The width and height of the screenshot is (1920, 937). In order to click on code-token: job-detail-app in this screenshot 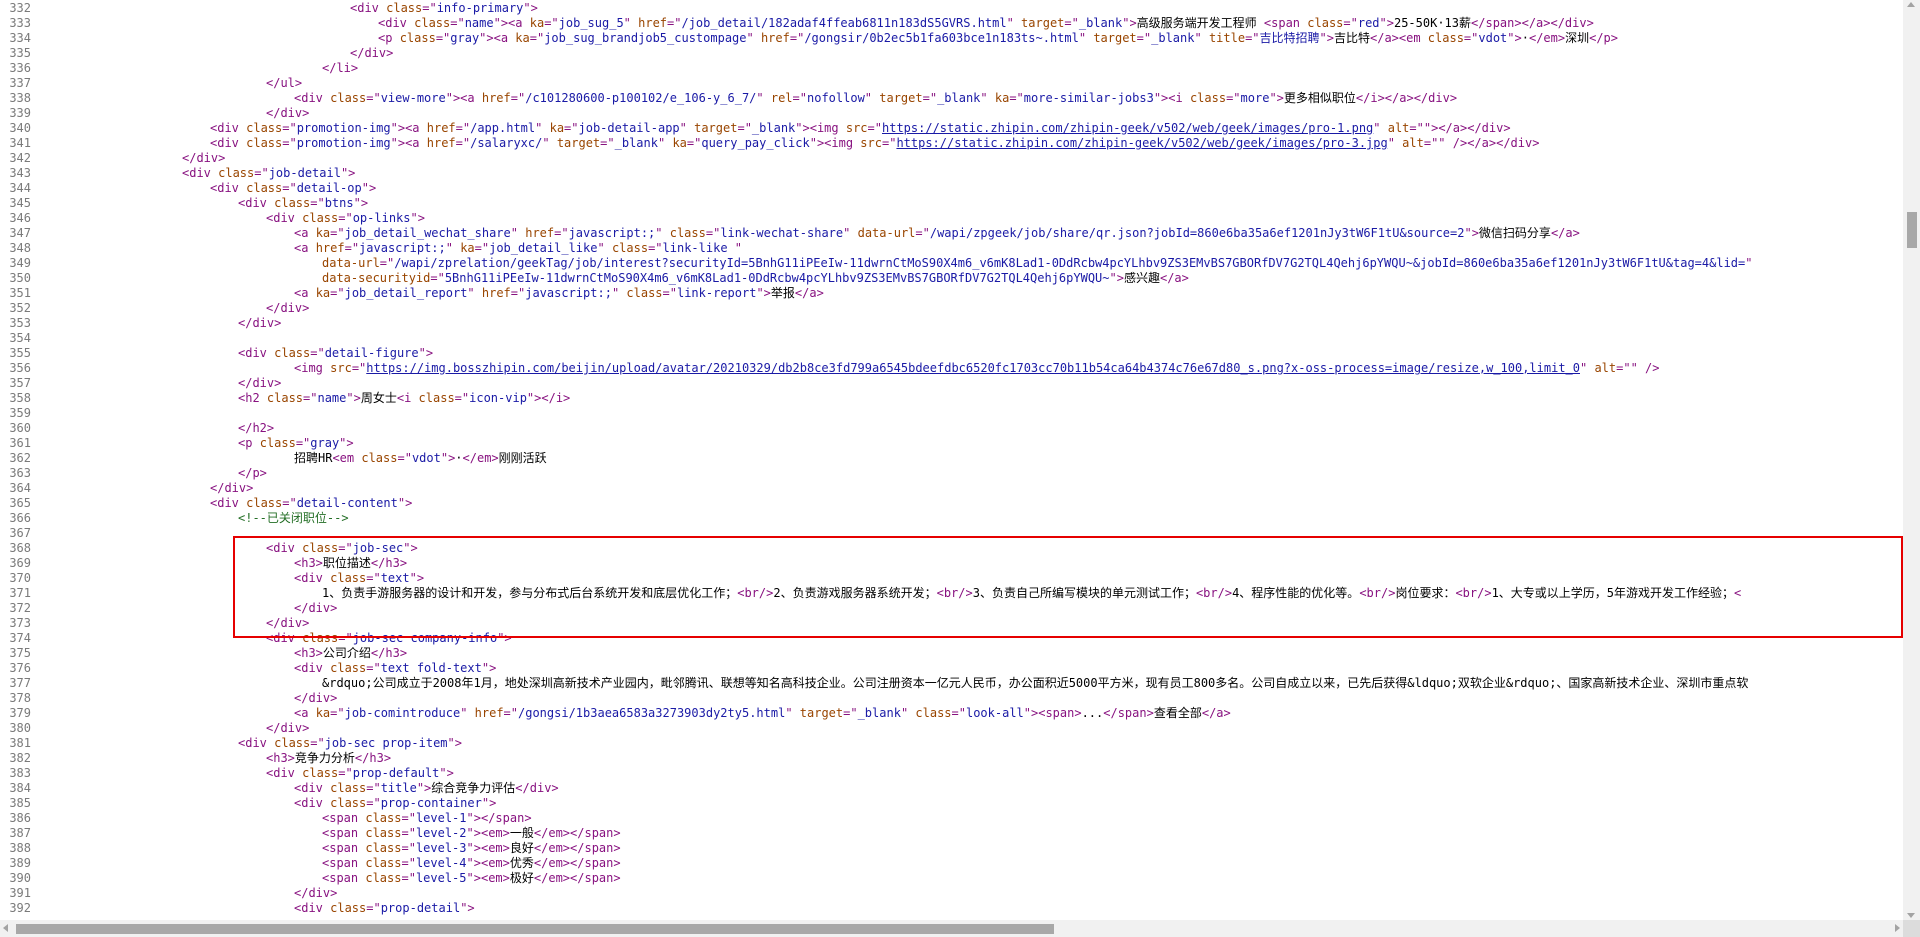, I will do `click(629, 128)`.